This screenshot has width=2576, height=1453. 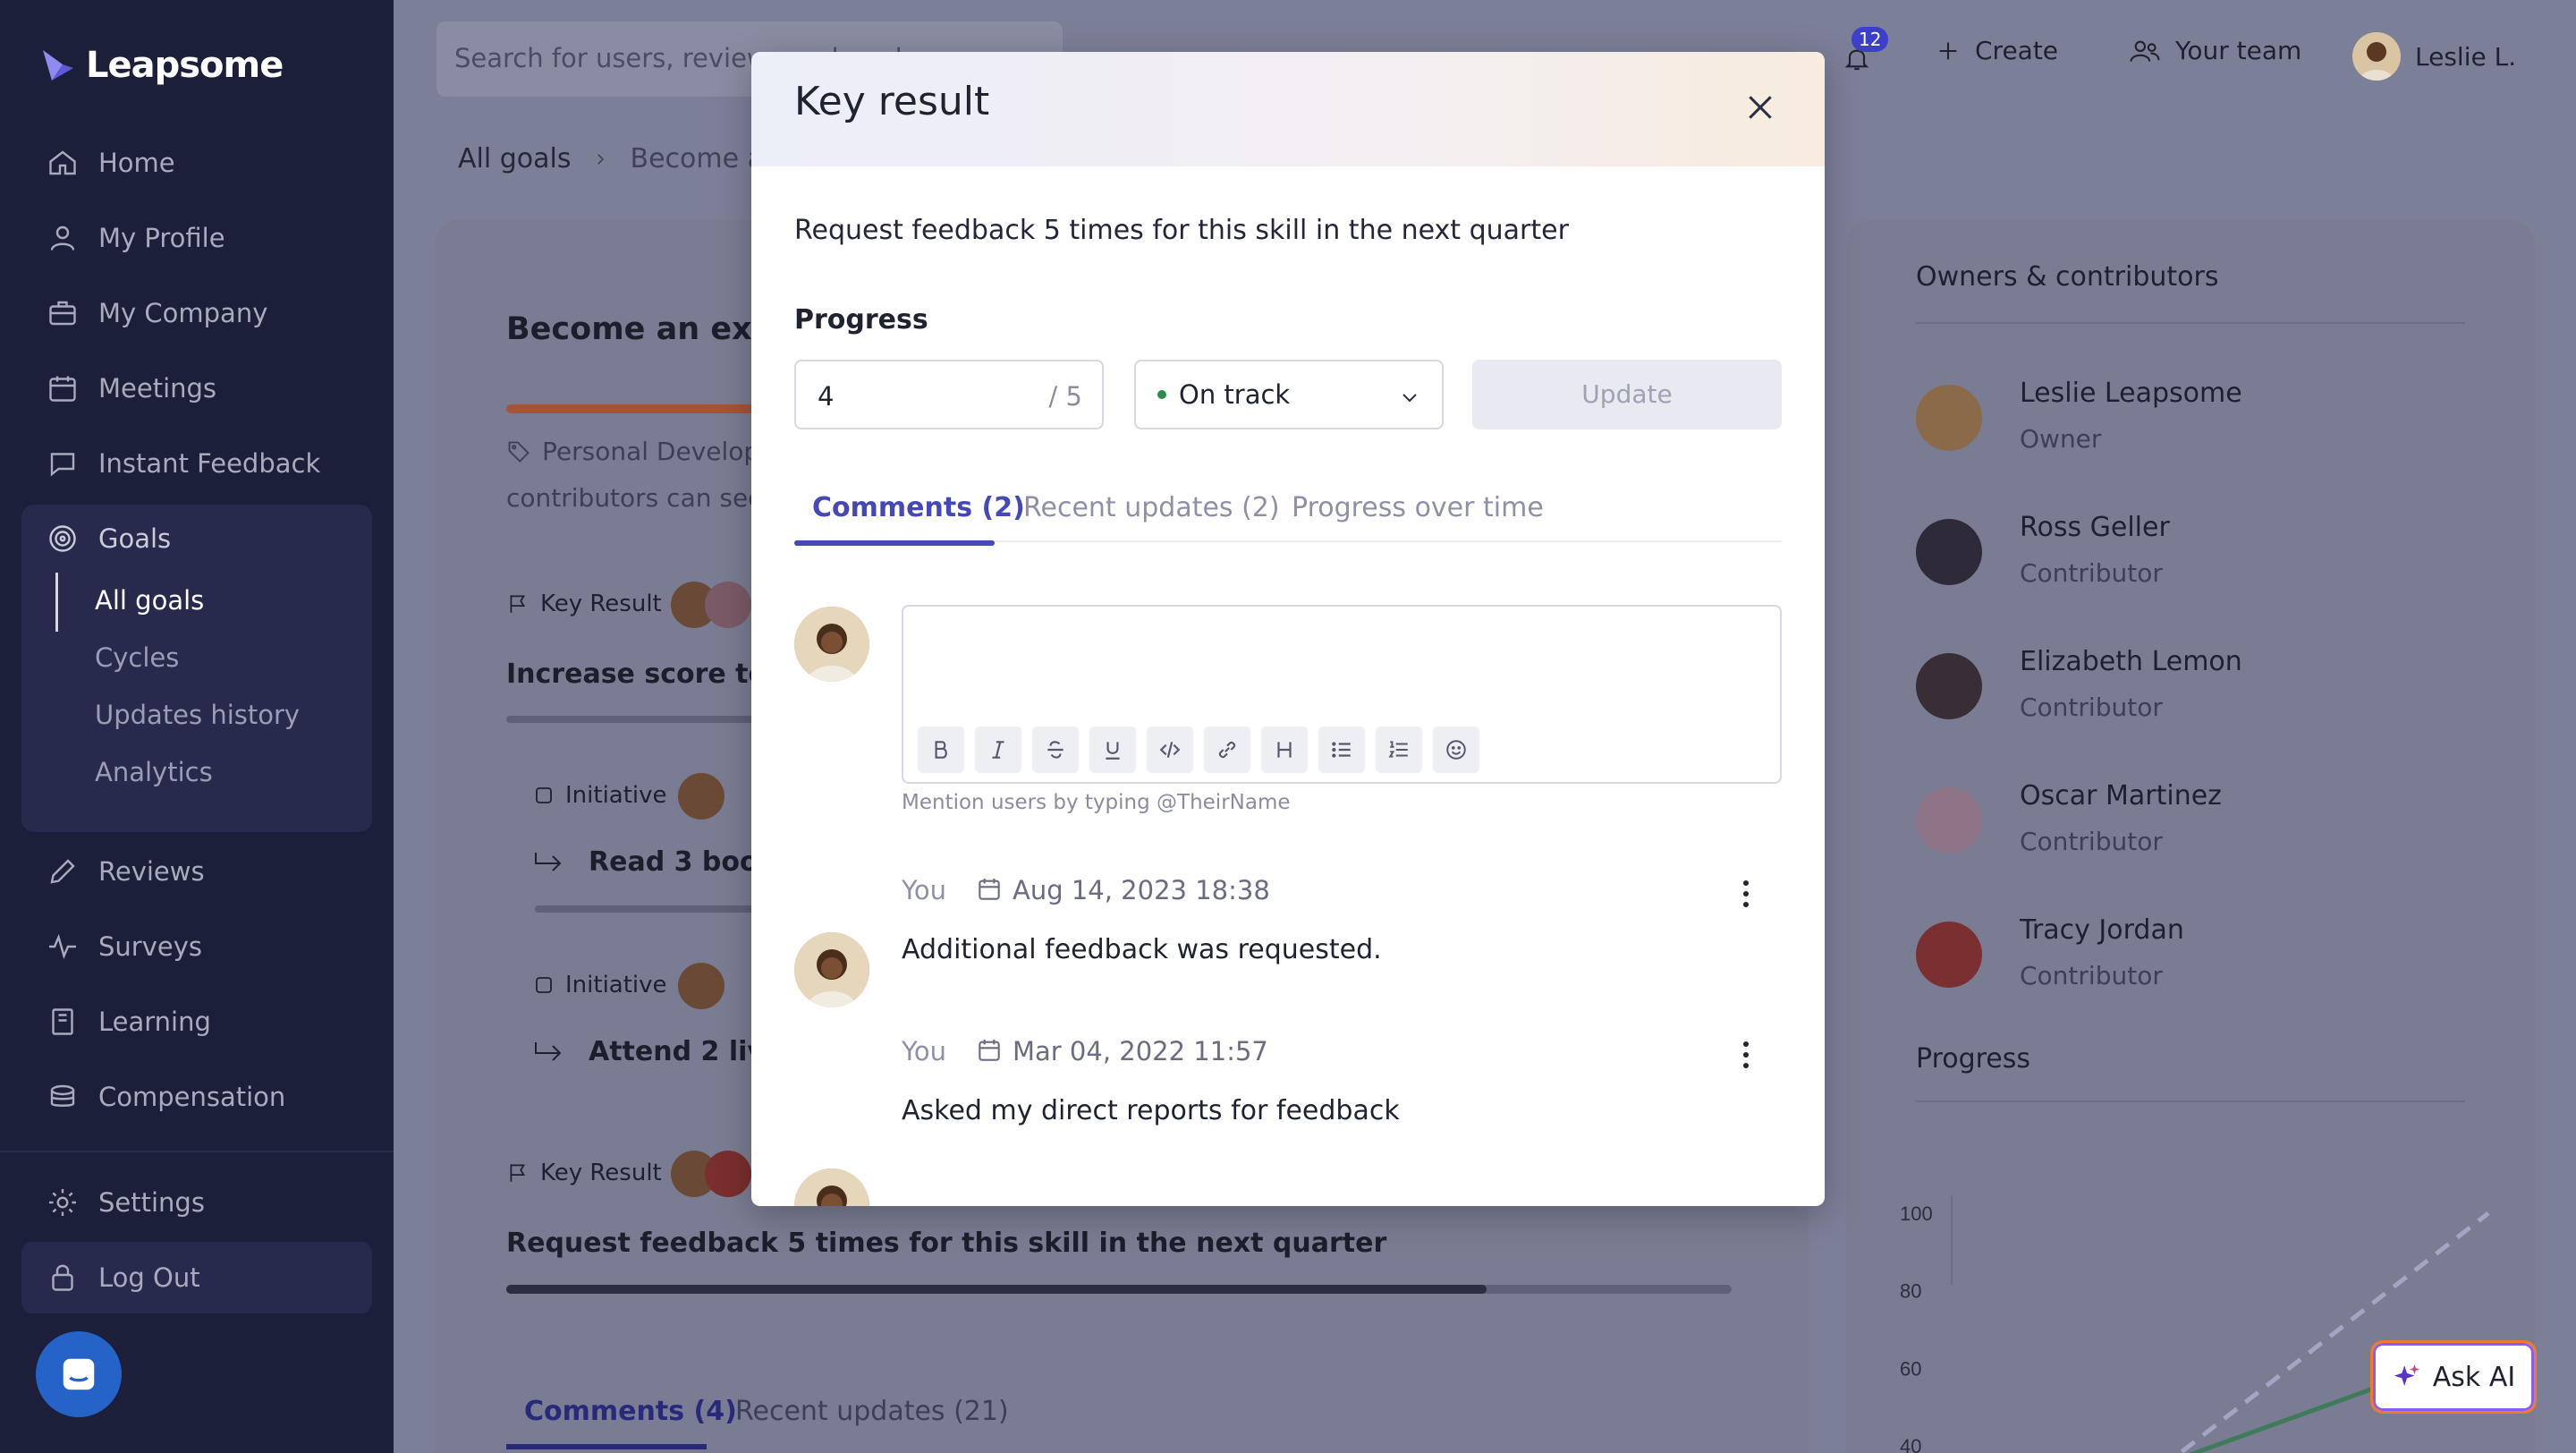 What do you see at coordinates (197, 715) in the screenshot?
I see `sidebar-sub-updates-history: Updates history` at bounding box center [197, 715].